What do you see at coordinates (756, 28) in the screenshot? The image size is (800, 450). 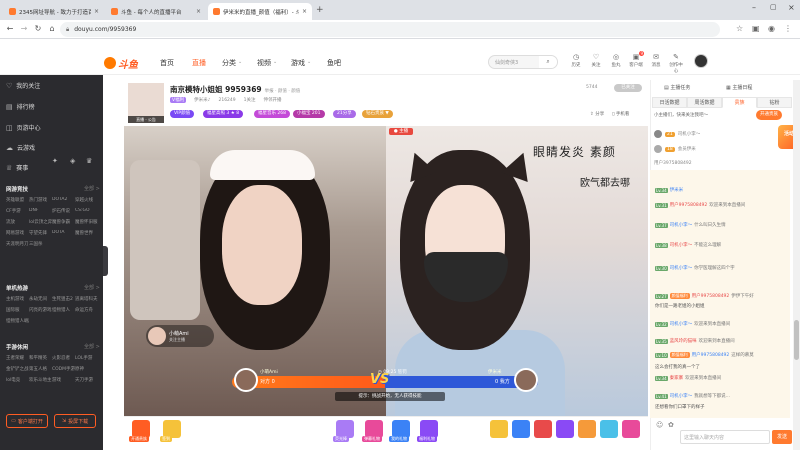 I see `extension-icon: ▣` at bounding box center [756, 28].